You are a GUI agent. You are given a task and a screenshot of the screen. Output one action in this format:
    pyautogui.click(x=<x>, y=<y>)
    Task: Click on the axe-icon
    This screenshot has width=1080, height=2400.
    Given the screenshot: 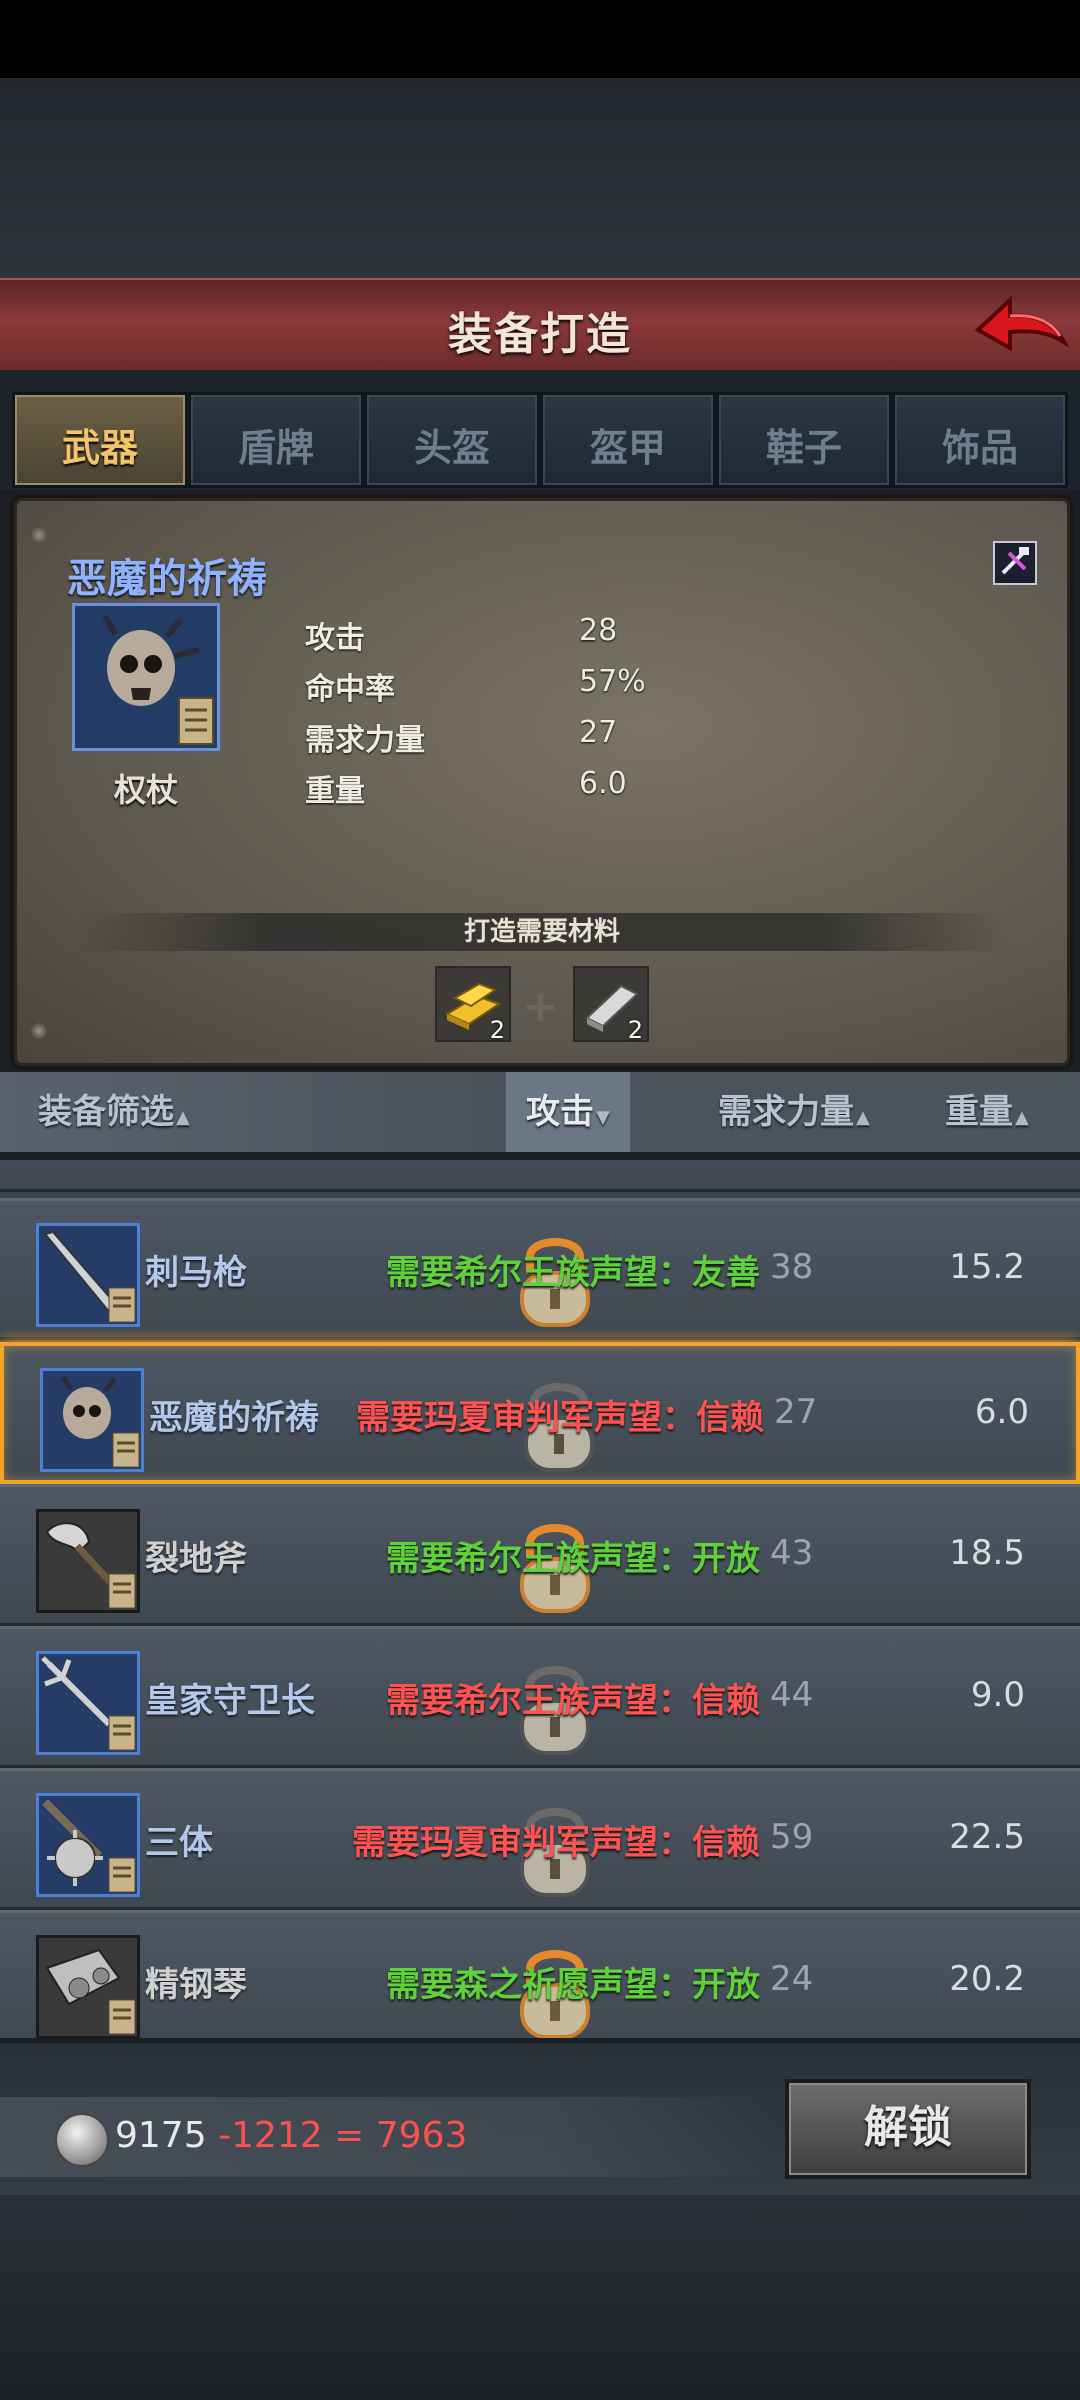 What is the action you would take?
    pyautogui.click(x=88, y=1561)
    